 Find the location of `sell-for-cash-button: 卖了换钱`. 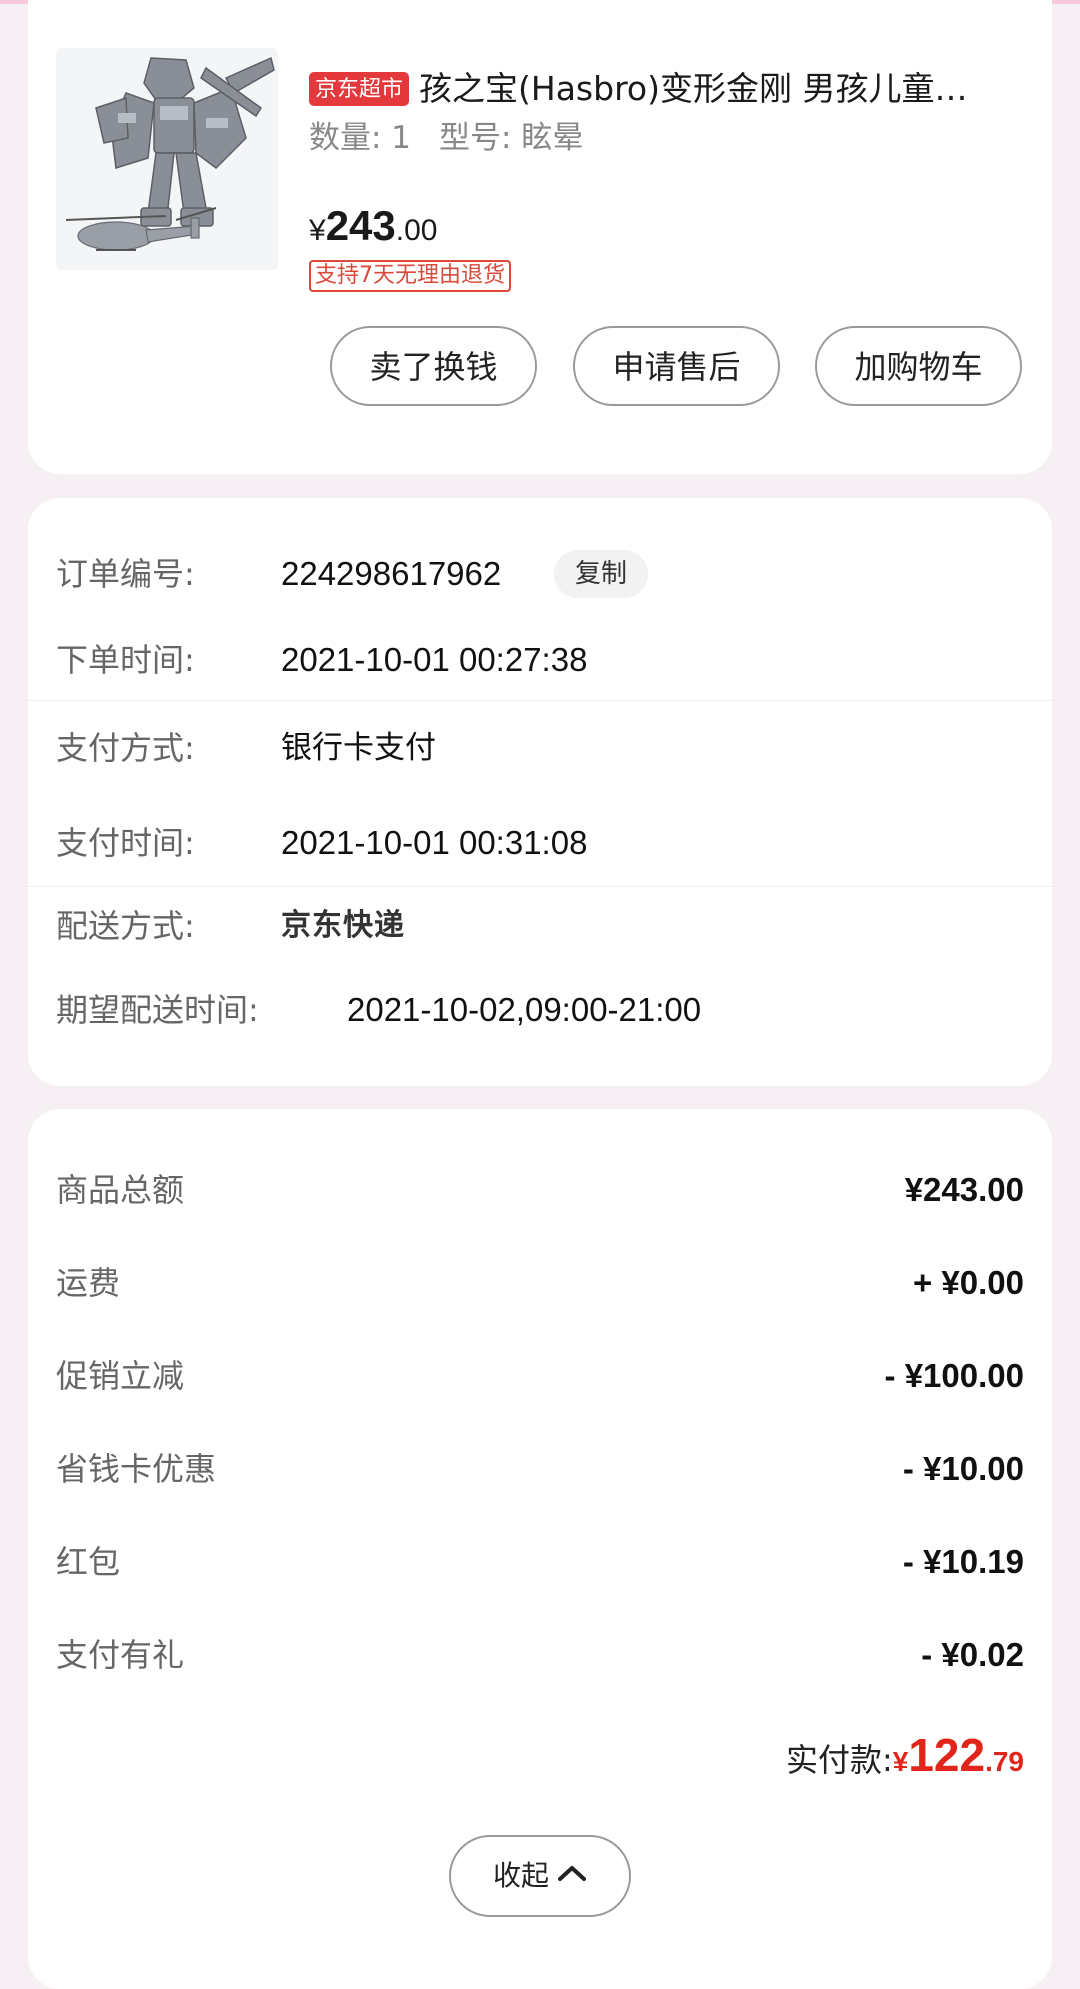

sell-for-cash-button: 卖了换钱 is located at coordinates (433, 366).